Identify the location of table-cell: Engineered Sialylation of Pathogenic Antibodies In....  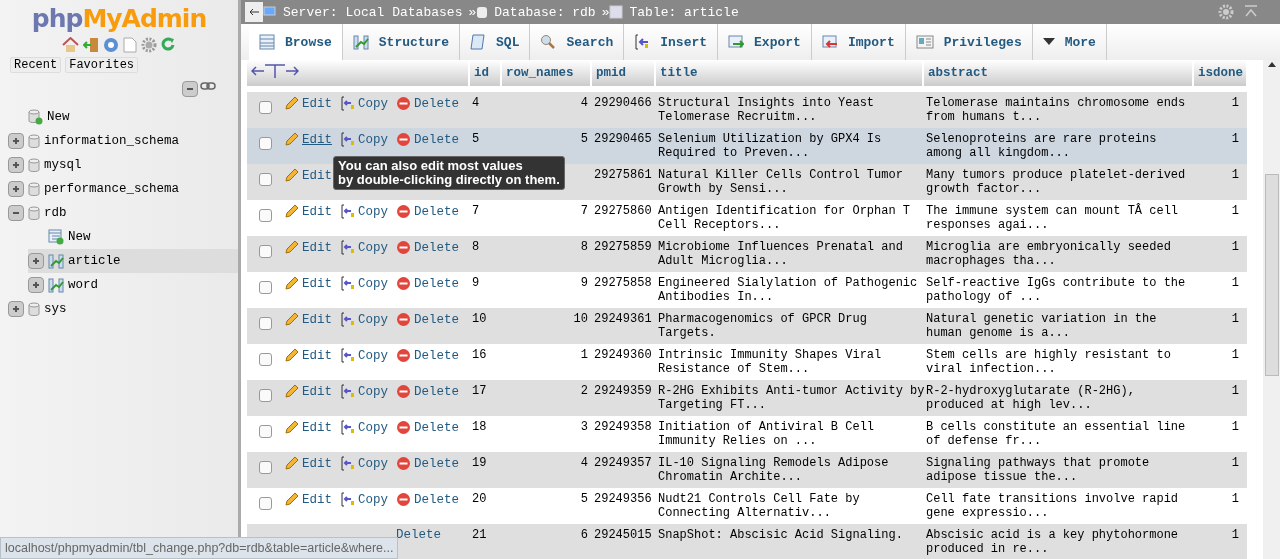
(789, 290).